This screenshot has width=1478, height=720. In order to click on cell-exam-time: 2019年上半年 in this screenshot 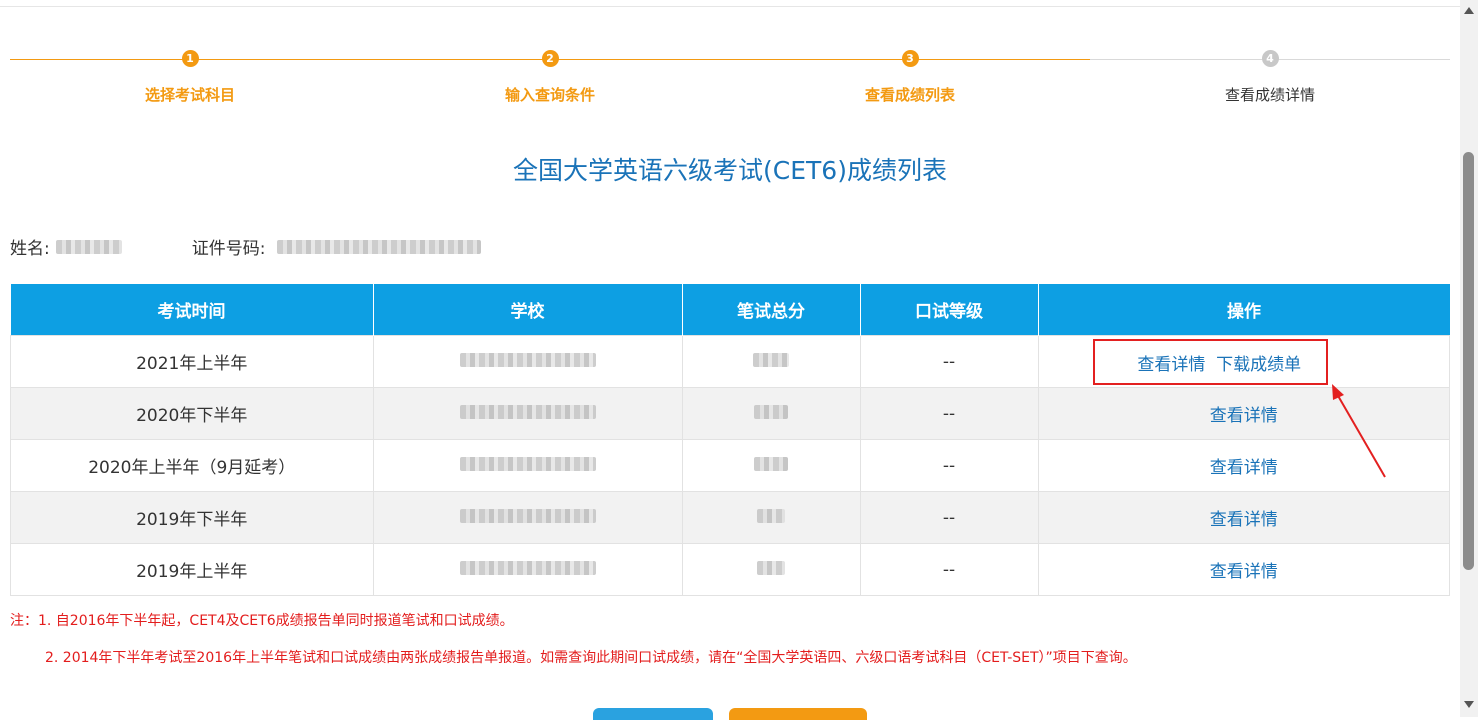, I will do `click(192, 569)`.